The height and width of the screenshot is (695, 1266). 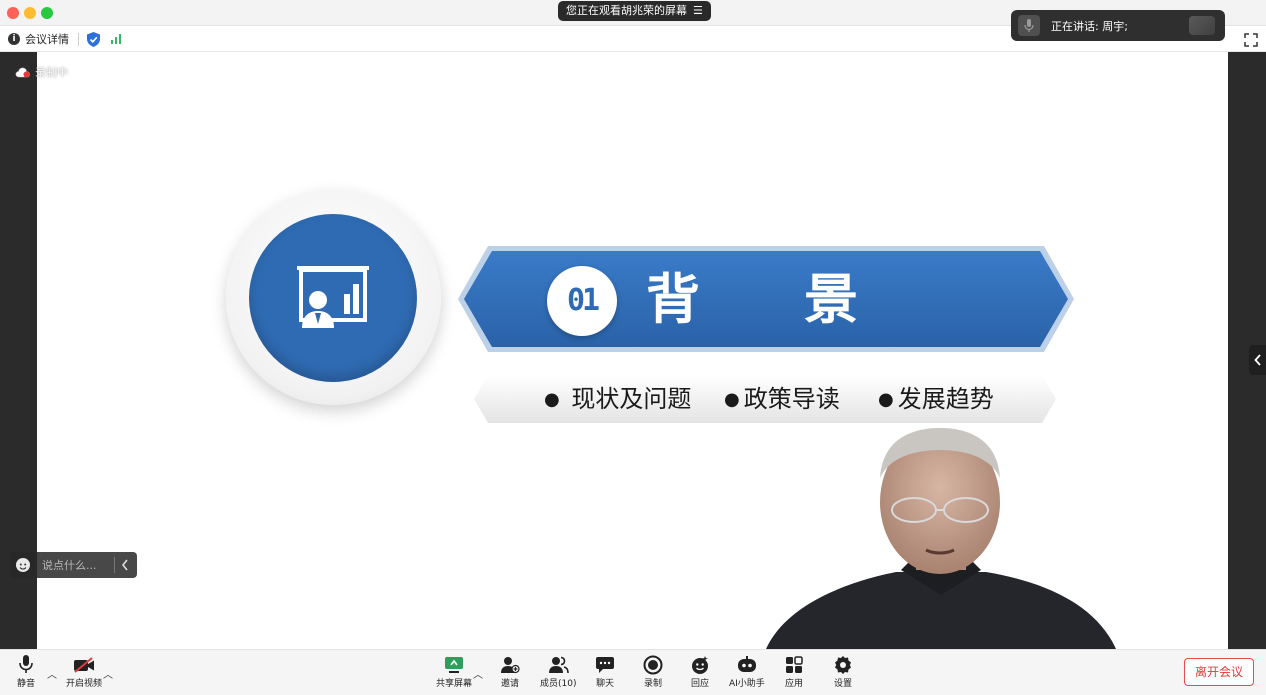 I want to click on gear-icon, so click(x=843, y=665).